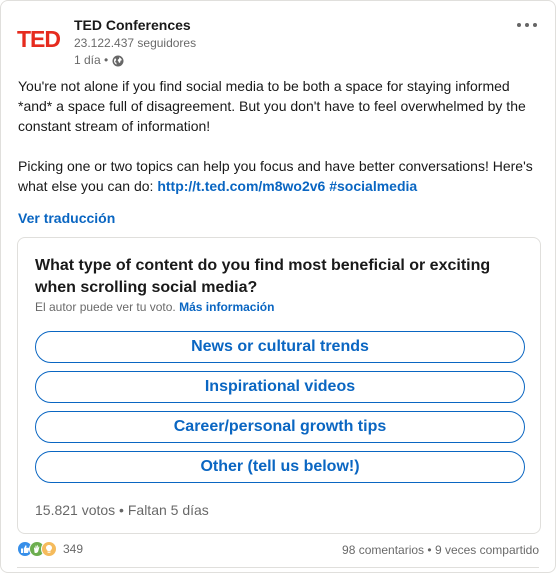 This screenshot has width=556, height=573. What do you see at coordinates (280, 427) in the screenshot?
I see `poll-option-career: Career/personal growth tips` at bounding box center [280, 427].